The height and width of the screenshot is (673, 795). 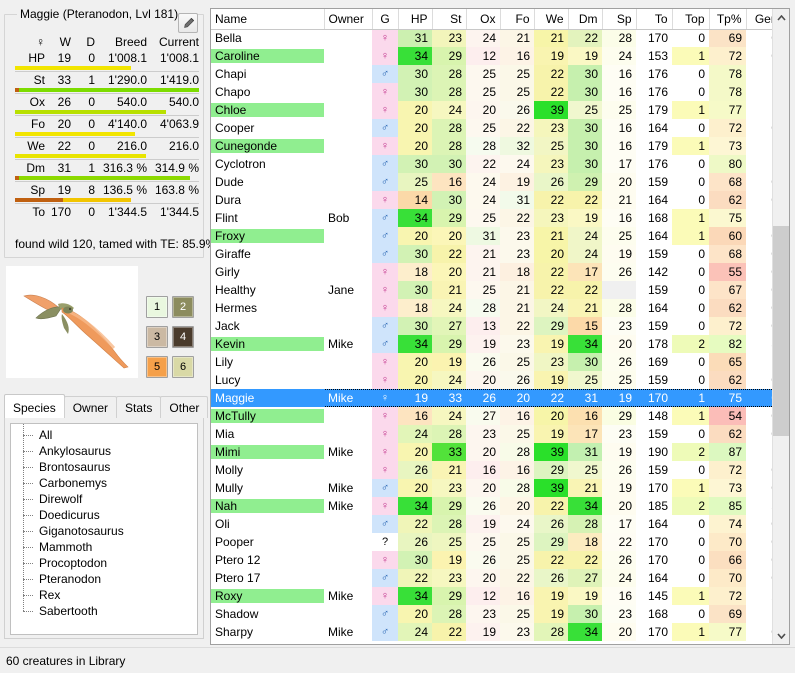 I want to click on cell-to: 164, so click(x=657, y=524).